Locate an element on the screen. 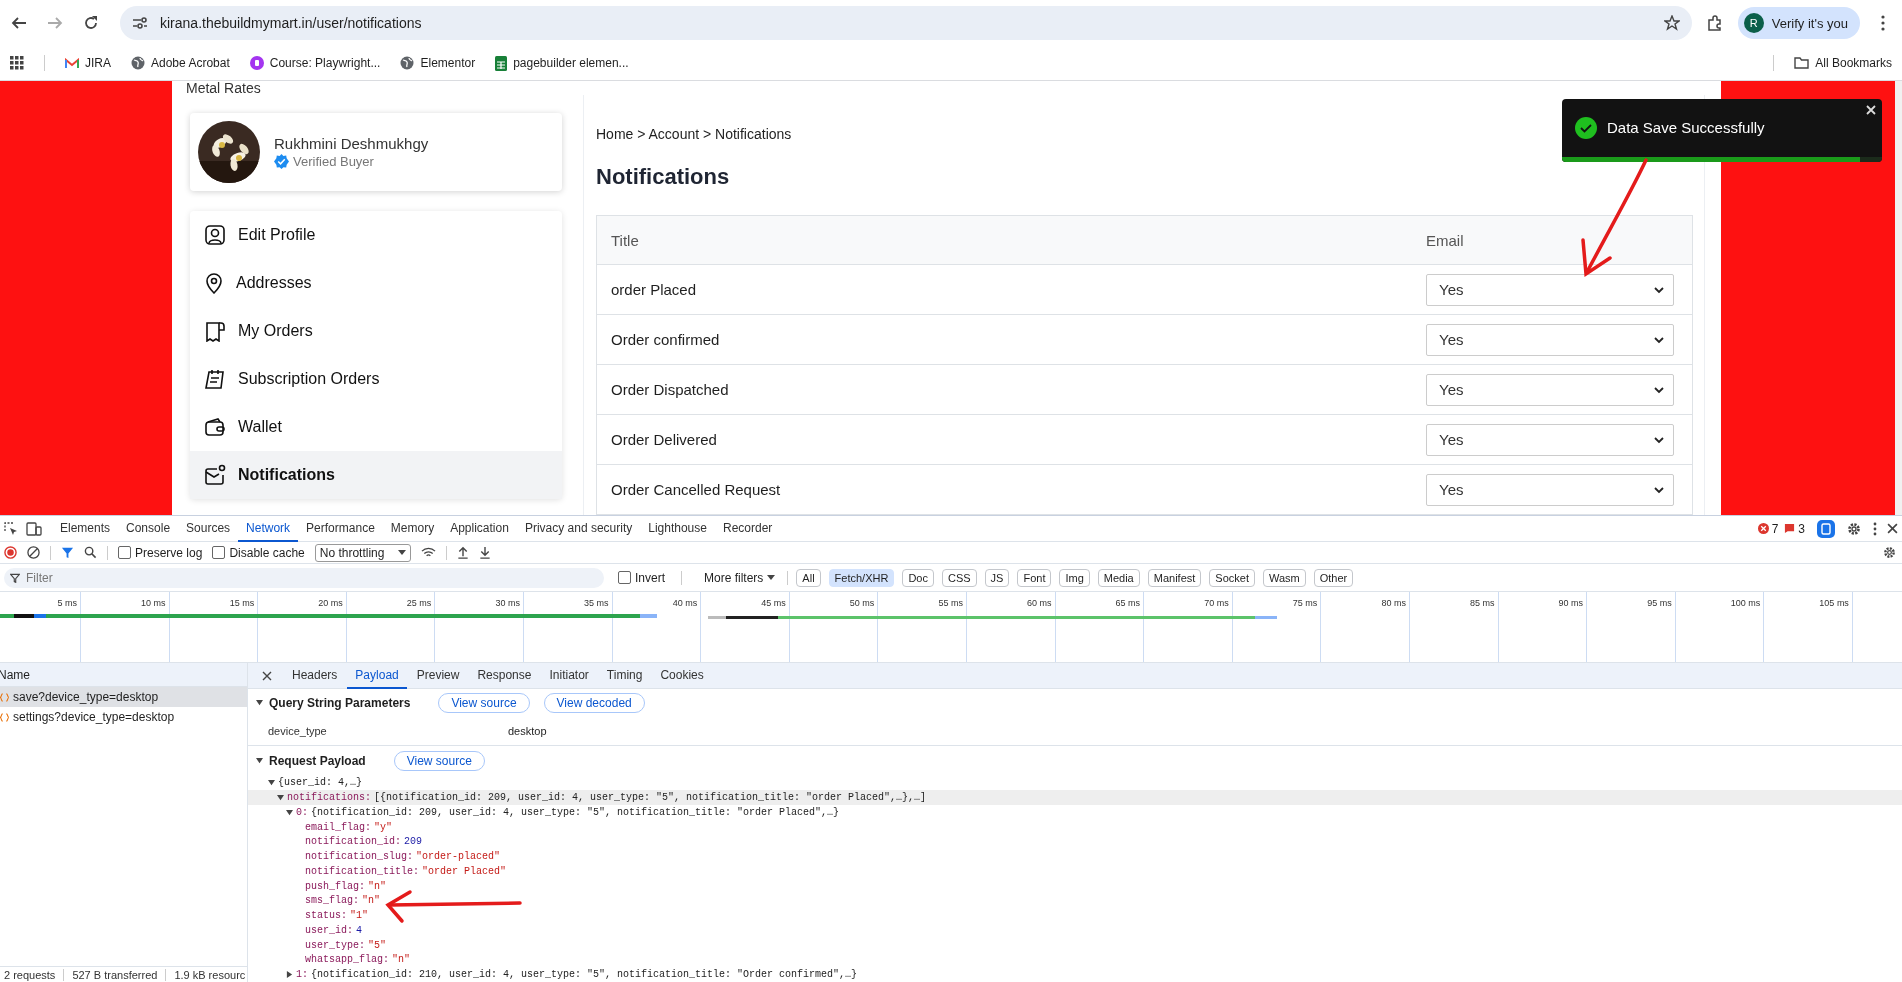 The width and height of the screenshot is (1902, 982). inspect-icon is located at coordinates (11, 528).